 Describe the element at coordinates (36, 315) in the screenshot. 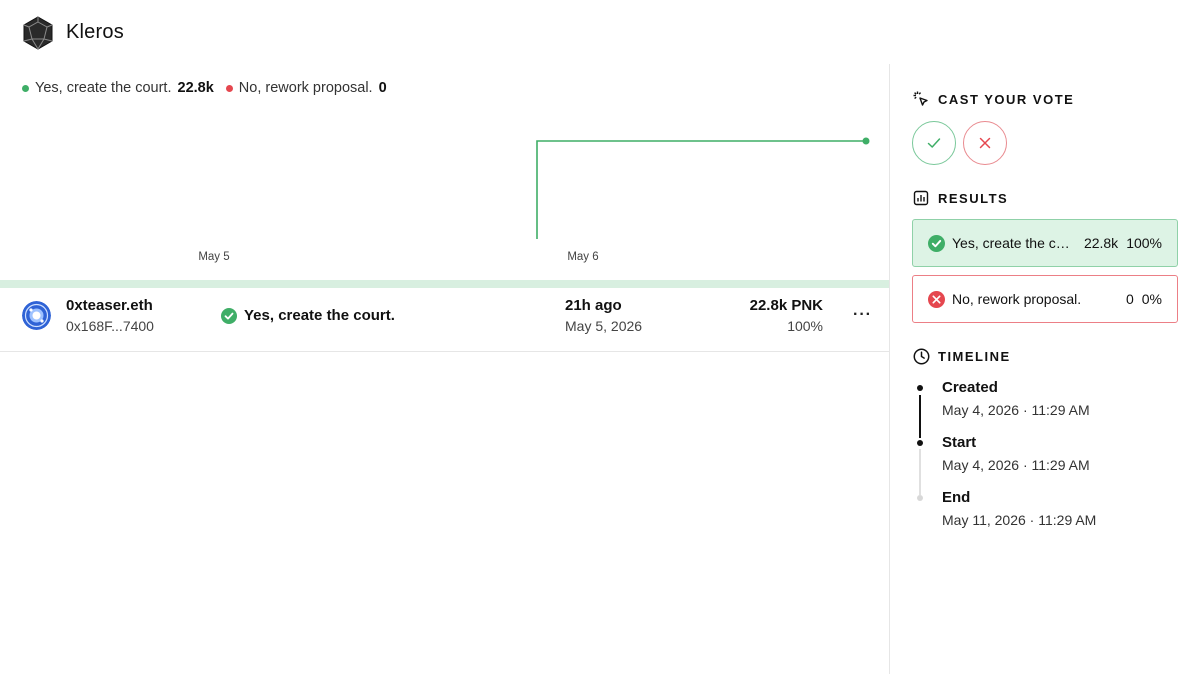

I see `avatar` at that location.